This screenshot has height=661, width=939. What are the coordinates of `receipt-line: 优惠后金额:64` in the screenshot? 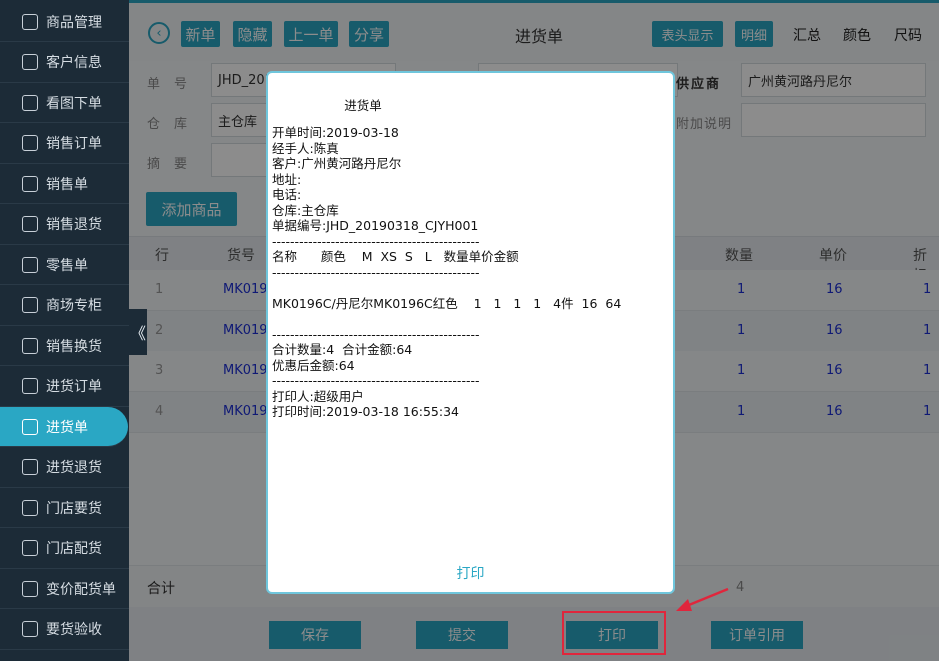 It's located at (313, 365).